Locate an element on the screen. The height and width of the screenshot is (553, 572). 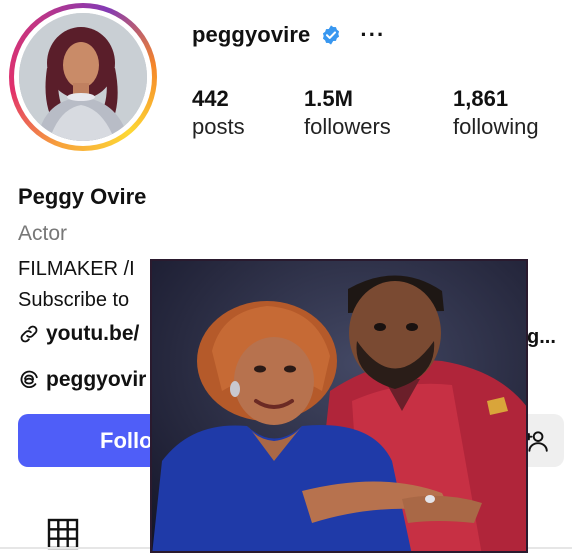
avatar-photo-illustration is located at coordinates (83, 77).